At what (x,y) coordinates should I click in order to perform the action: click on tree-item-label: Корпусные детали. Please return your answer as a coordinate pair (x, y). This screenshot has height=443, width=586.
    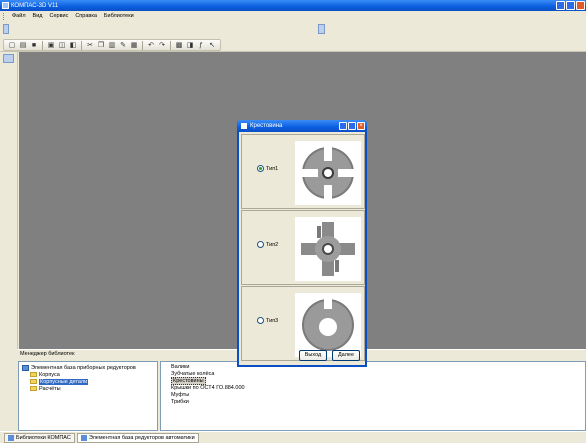
    Looking at the image, I should click on (64, 381).